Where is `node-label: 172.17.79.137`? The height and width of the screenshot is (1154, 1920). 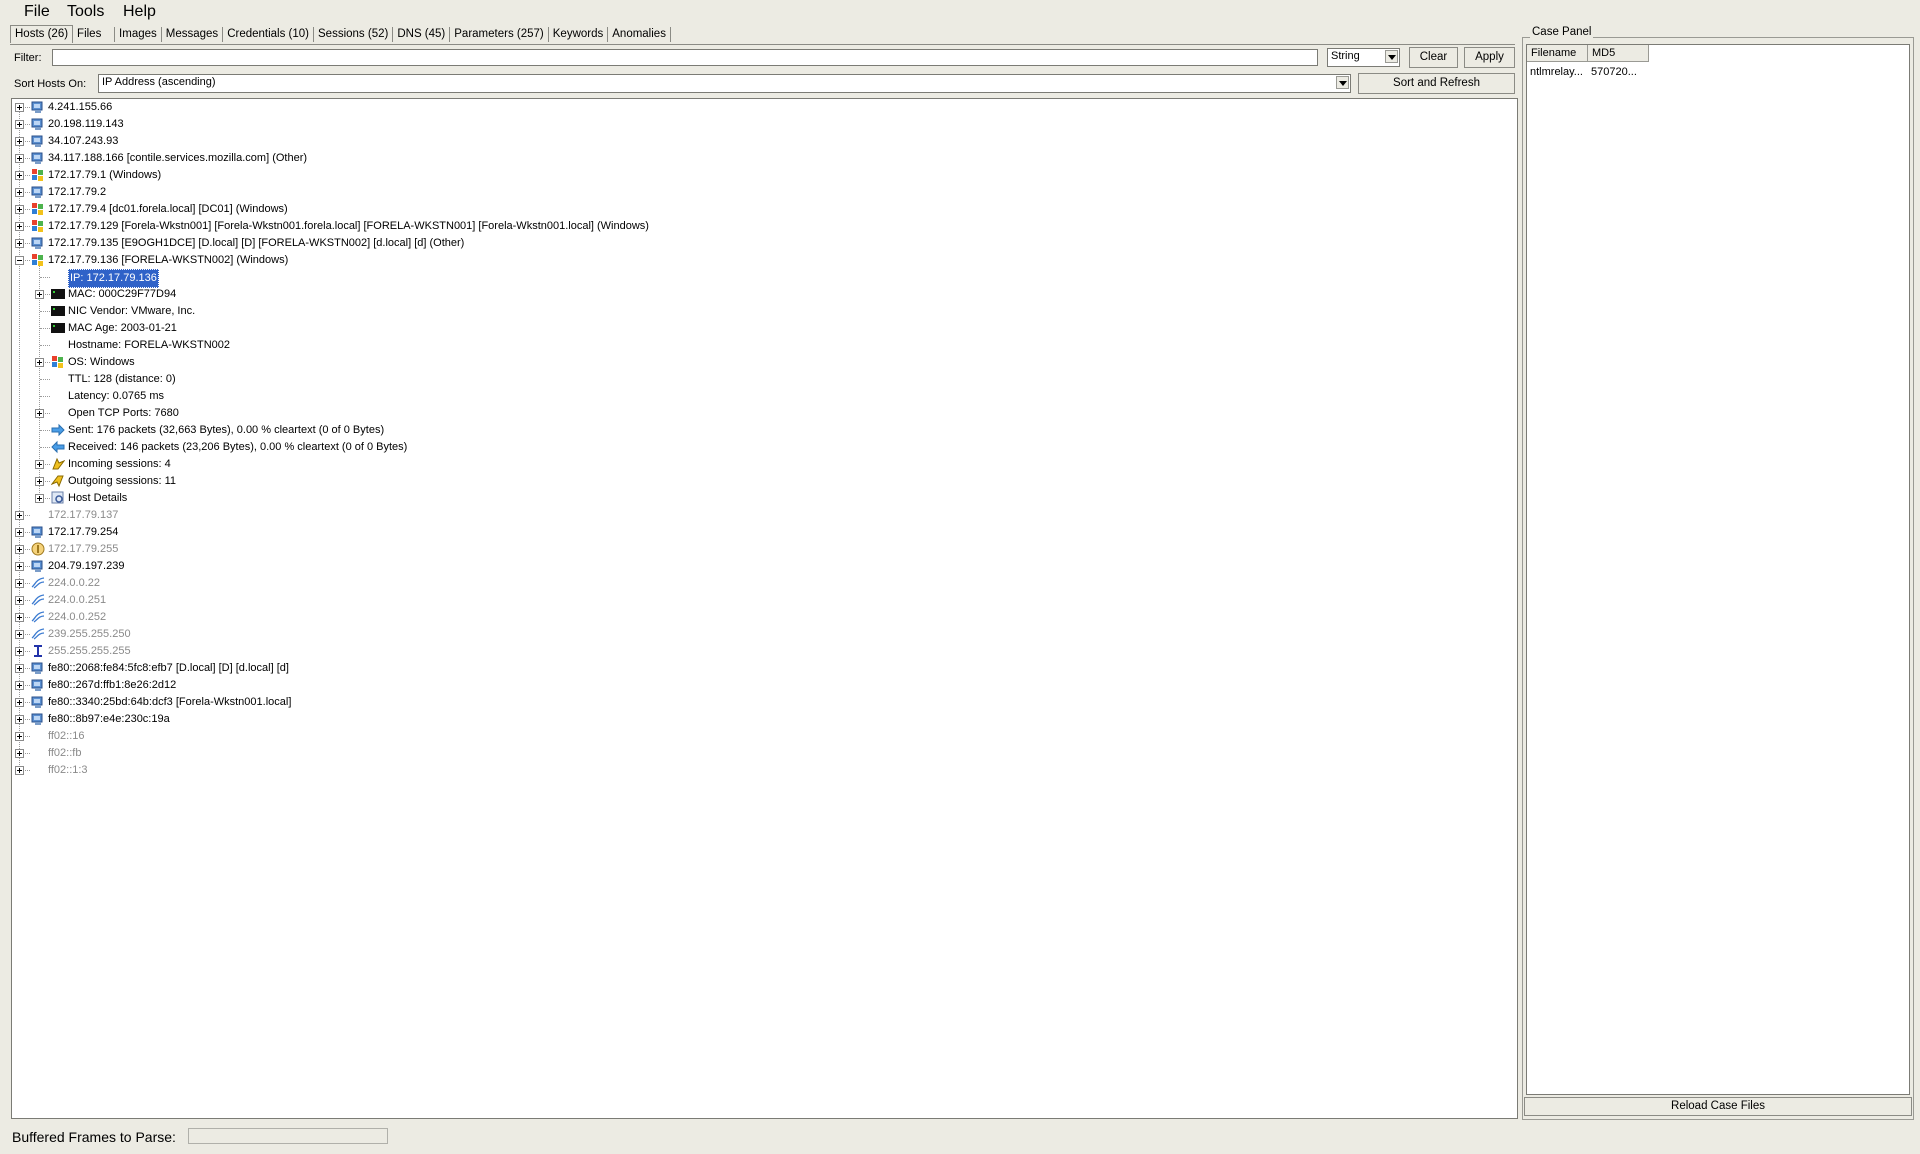 node-label: 172.17.79.137 is located at coordinates (83, 515).